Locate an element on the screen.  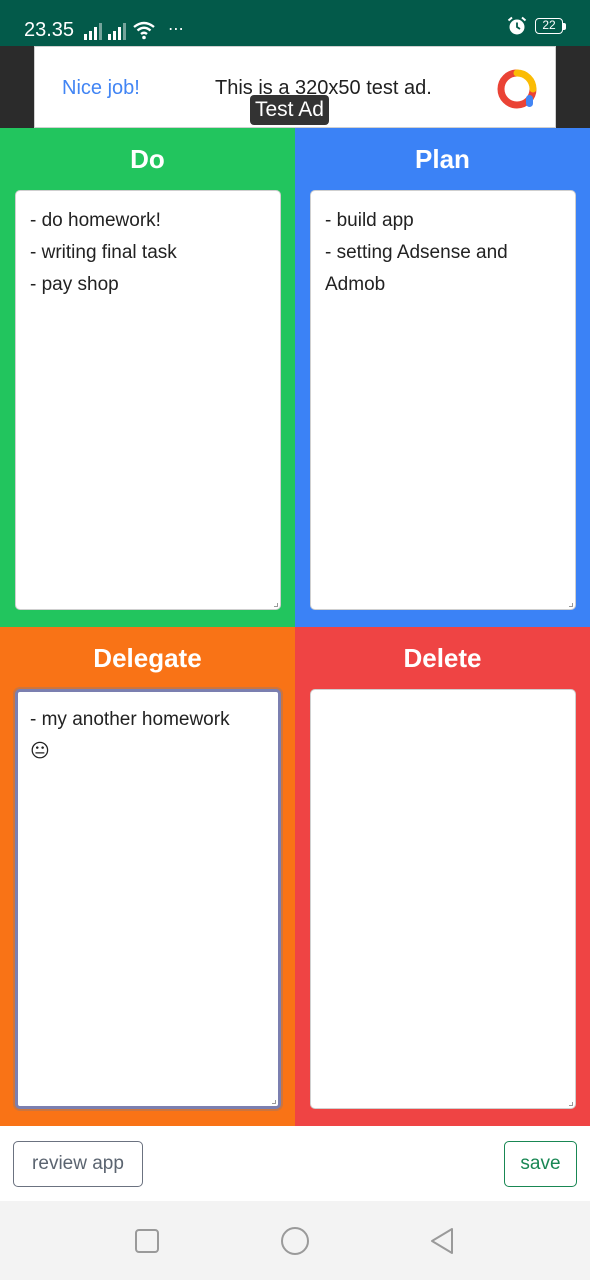
note-line: - build app is located at coordinates (369, 220).